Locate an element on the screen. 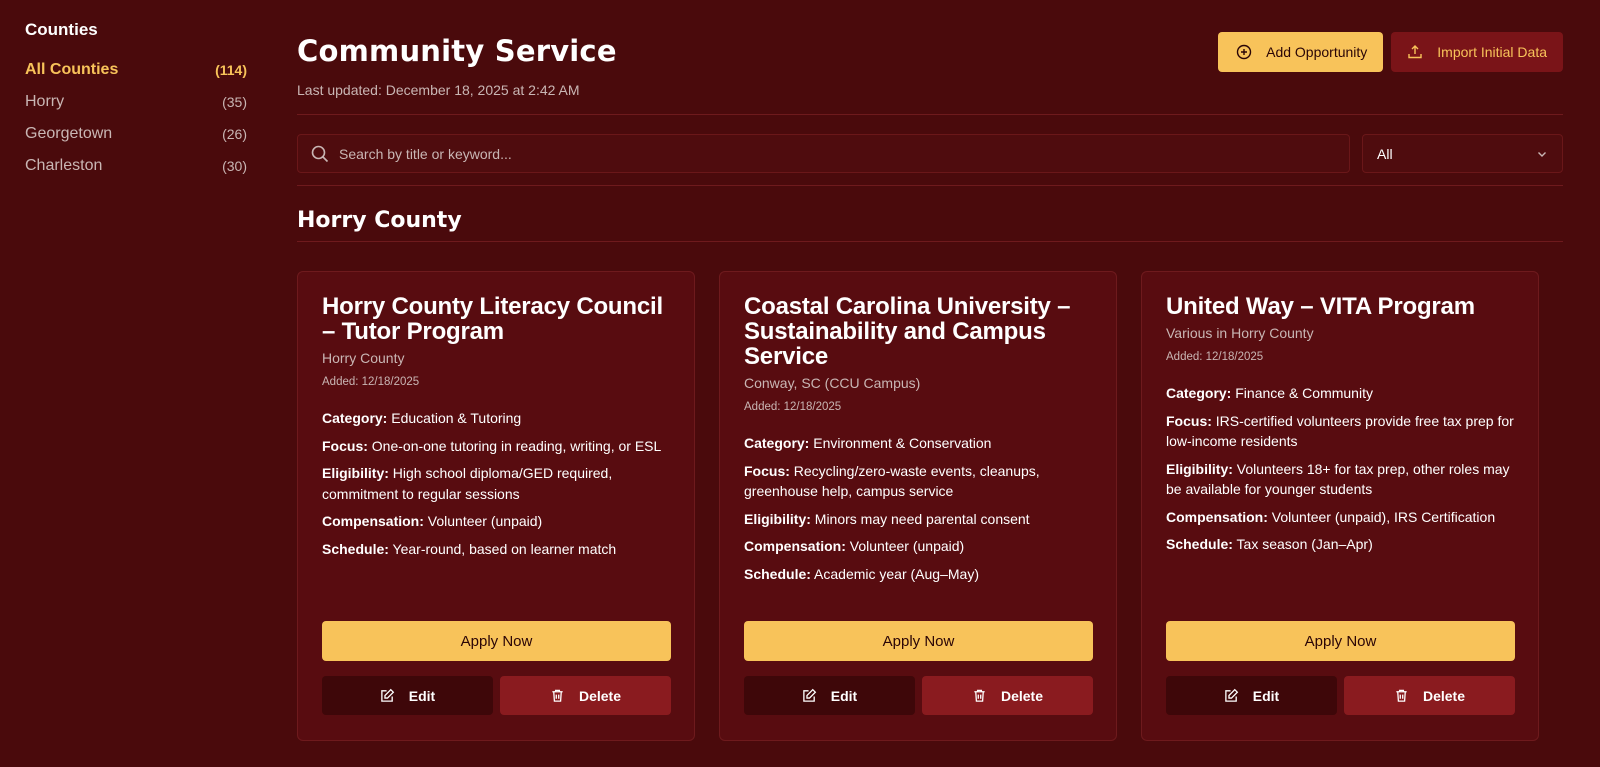 The width and height of the screenshot is (1600, 767). sidebar-item-horry: Horry (35) is located at coordinates (136, 102).